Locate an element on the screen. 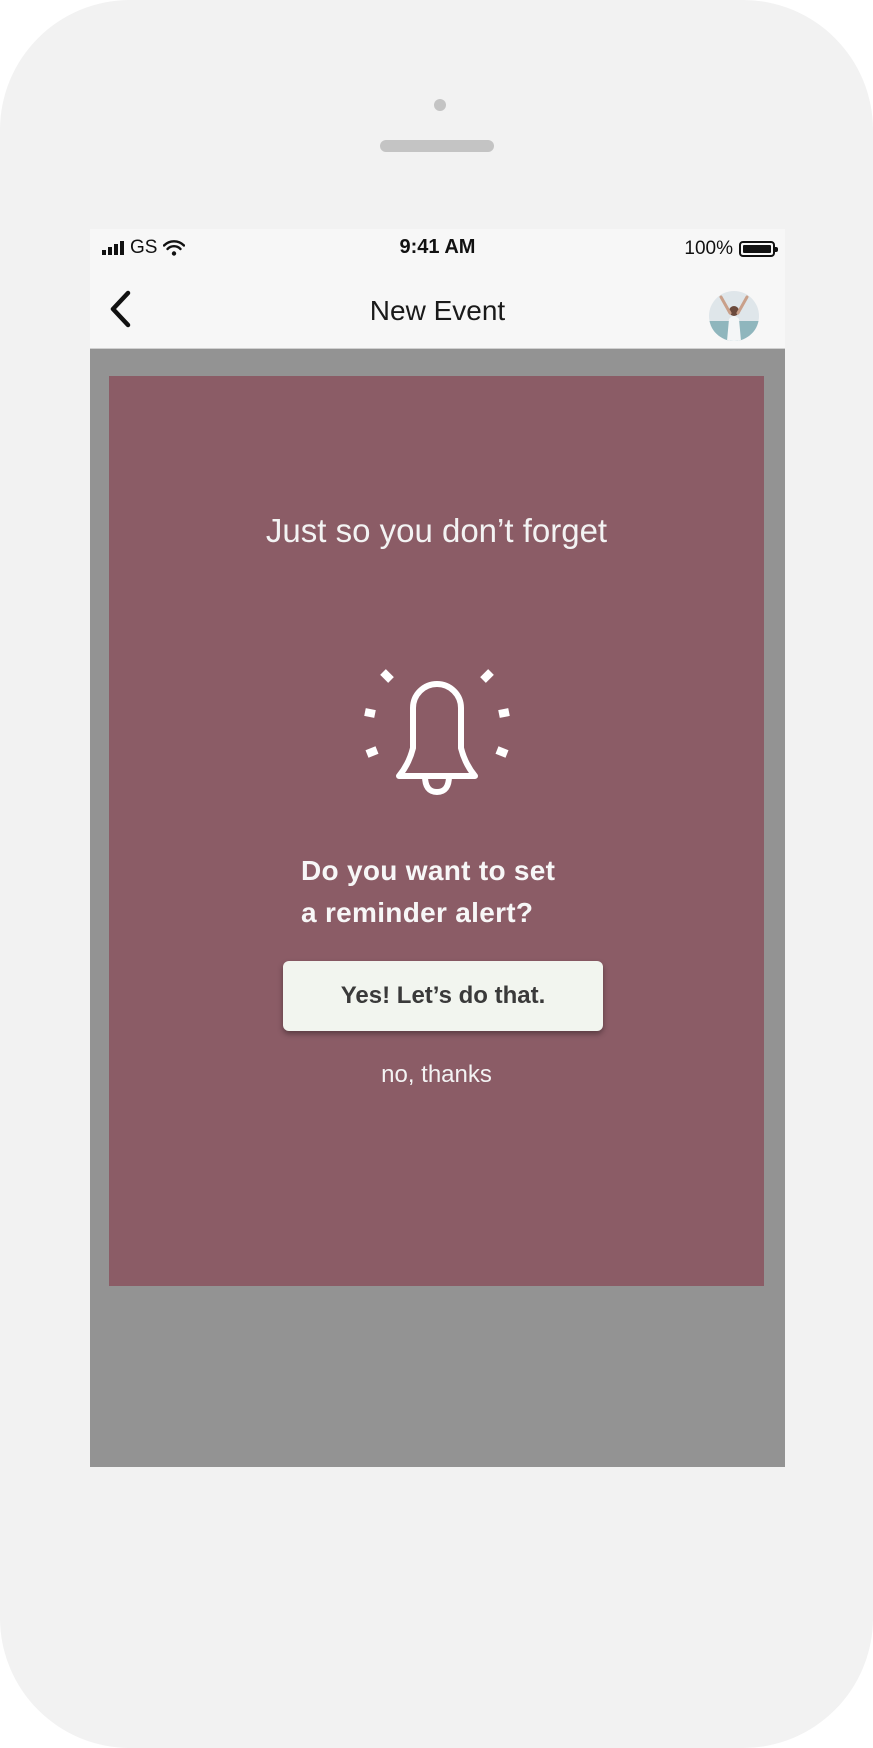  status-time: 9:41 AM is located at coordinates (437, 247).